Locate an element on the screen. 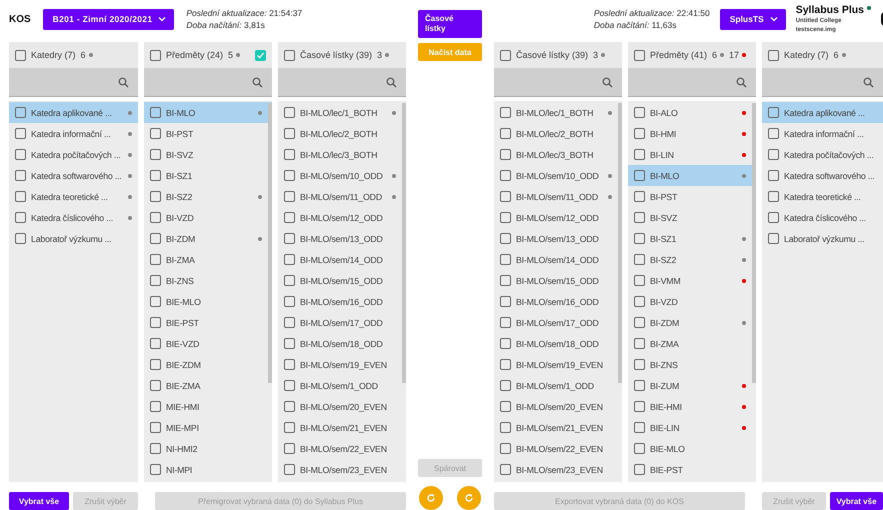  list-item: BI-MLO/sem/16_ODD is located at coordinates (558, 301).